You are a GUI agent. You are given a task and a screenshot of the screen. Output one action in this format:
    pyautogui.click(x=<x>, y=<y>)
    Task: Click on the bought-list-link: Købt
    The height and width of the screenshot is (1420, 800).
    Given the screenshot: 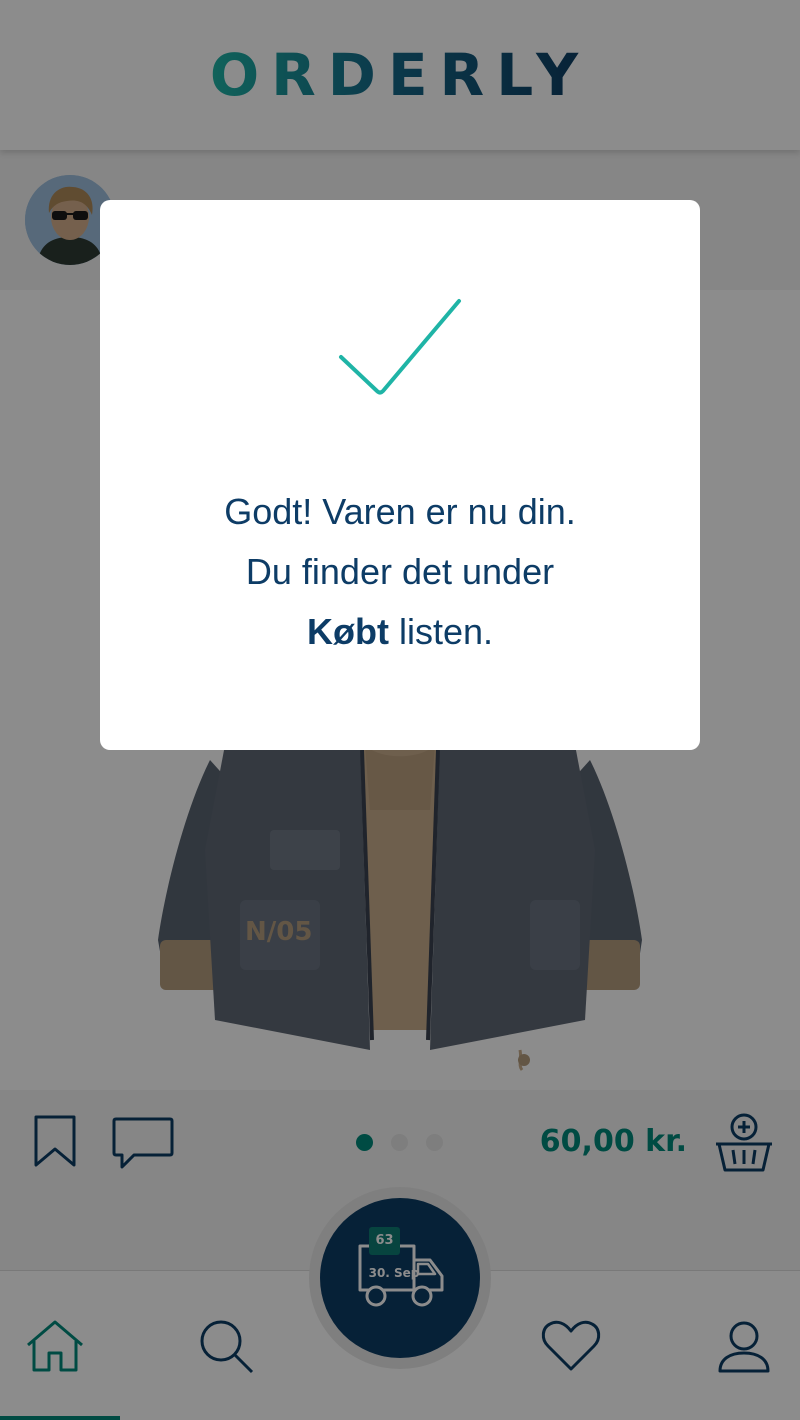 What is the action you would take?
    pyautogui.click(x=347, y=631)
    